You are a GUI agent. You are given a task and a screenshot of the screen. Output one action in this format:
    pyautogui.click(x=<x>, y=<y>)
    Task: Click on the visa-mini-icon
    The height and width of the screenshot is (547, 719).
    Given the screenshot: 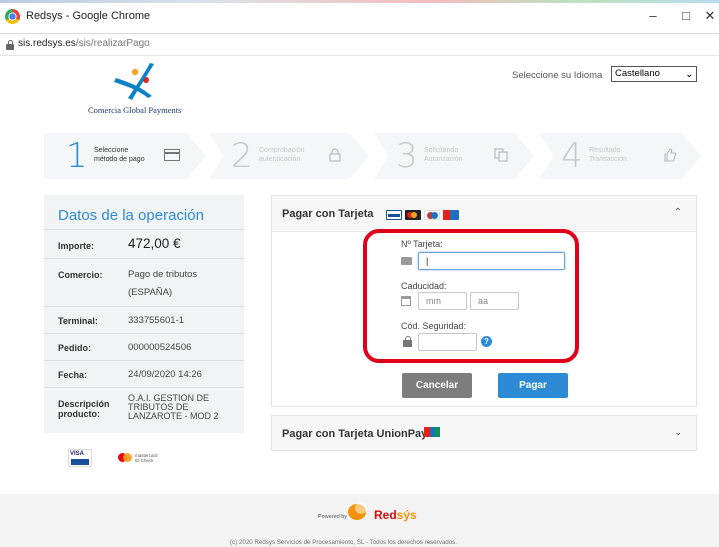 What is the action you would take?
    pyautogui.click(x=394, y=215)
    